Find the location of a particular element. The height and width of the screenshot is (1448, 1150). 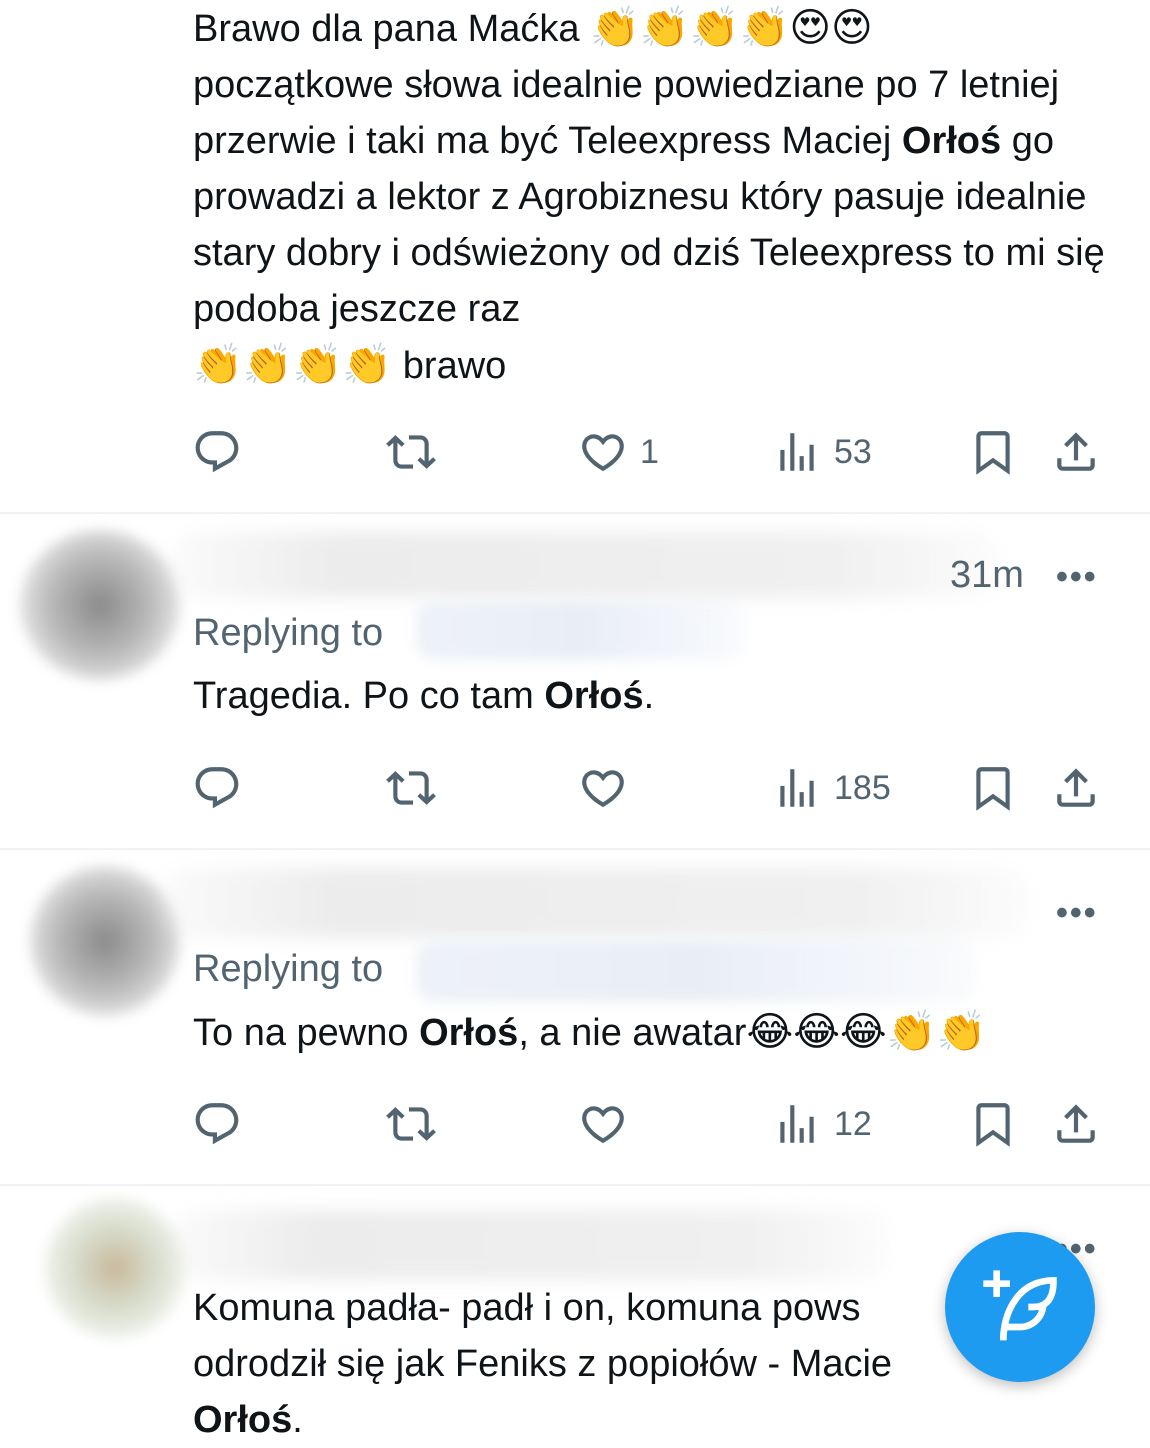

text-segment: Komuna padła- padł i on, komuna pows is located at coordinates (527, 1308).